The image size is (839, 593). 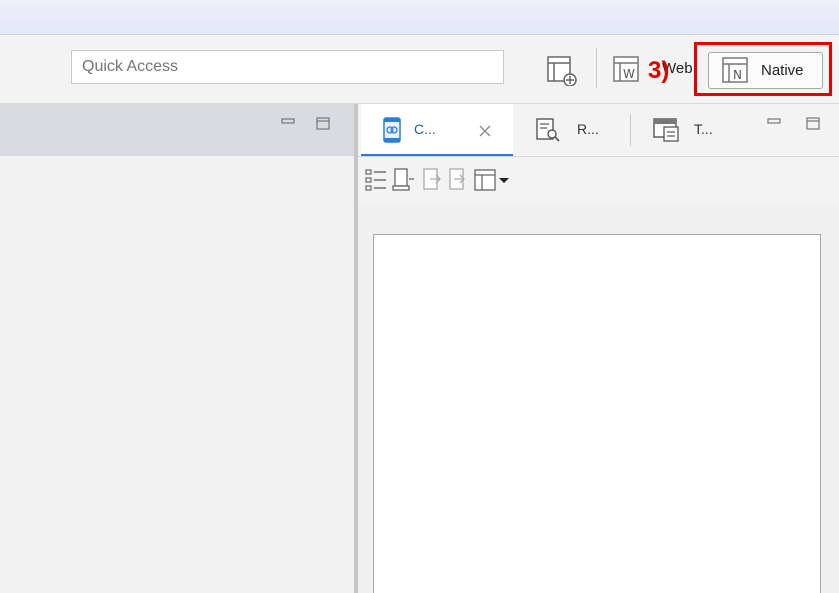 What do you see at coordinates (666, 130) in the screenshot?
I see `terminal-window-icon` at bounding box center [666, 130].